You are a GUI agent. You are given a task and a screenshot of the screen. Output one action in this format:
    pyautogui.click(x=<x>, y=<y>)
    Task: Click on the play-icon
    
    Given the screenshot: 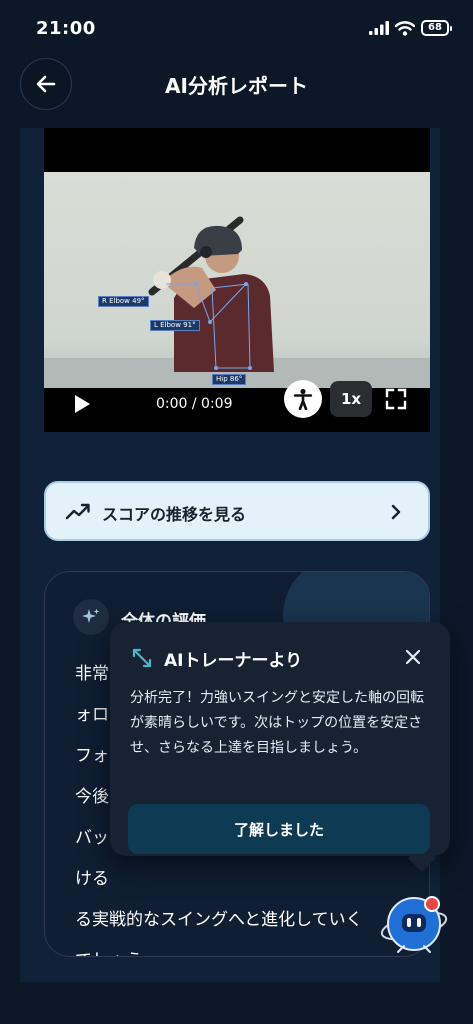 What is the action you would take?
    pyautogui.click(x=82, y=404)
    